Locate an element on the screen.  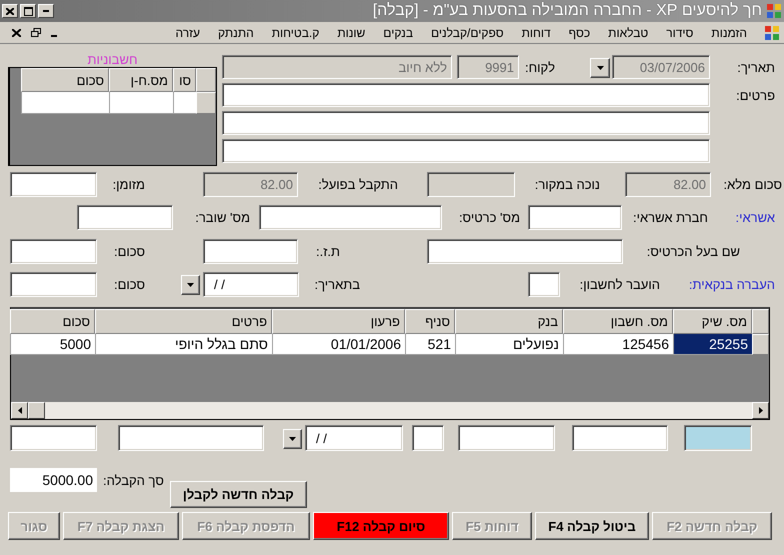
column-header: מס. שיק is located at coordinates (712, 321).